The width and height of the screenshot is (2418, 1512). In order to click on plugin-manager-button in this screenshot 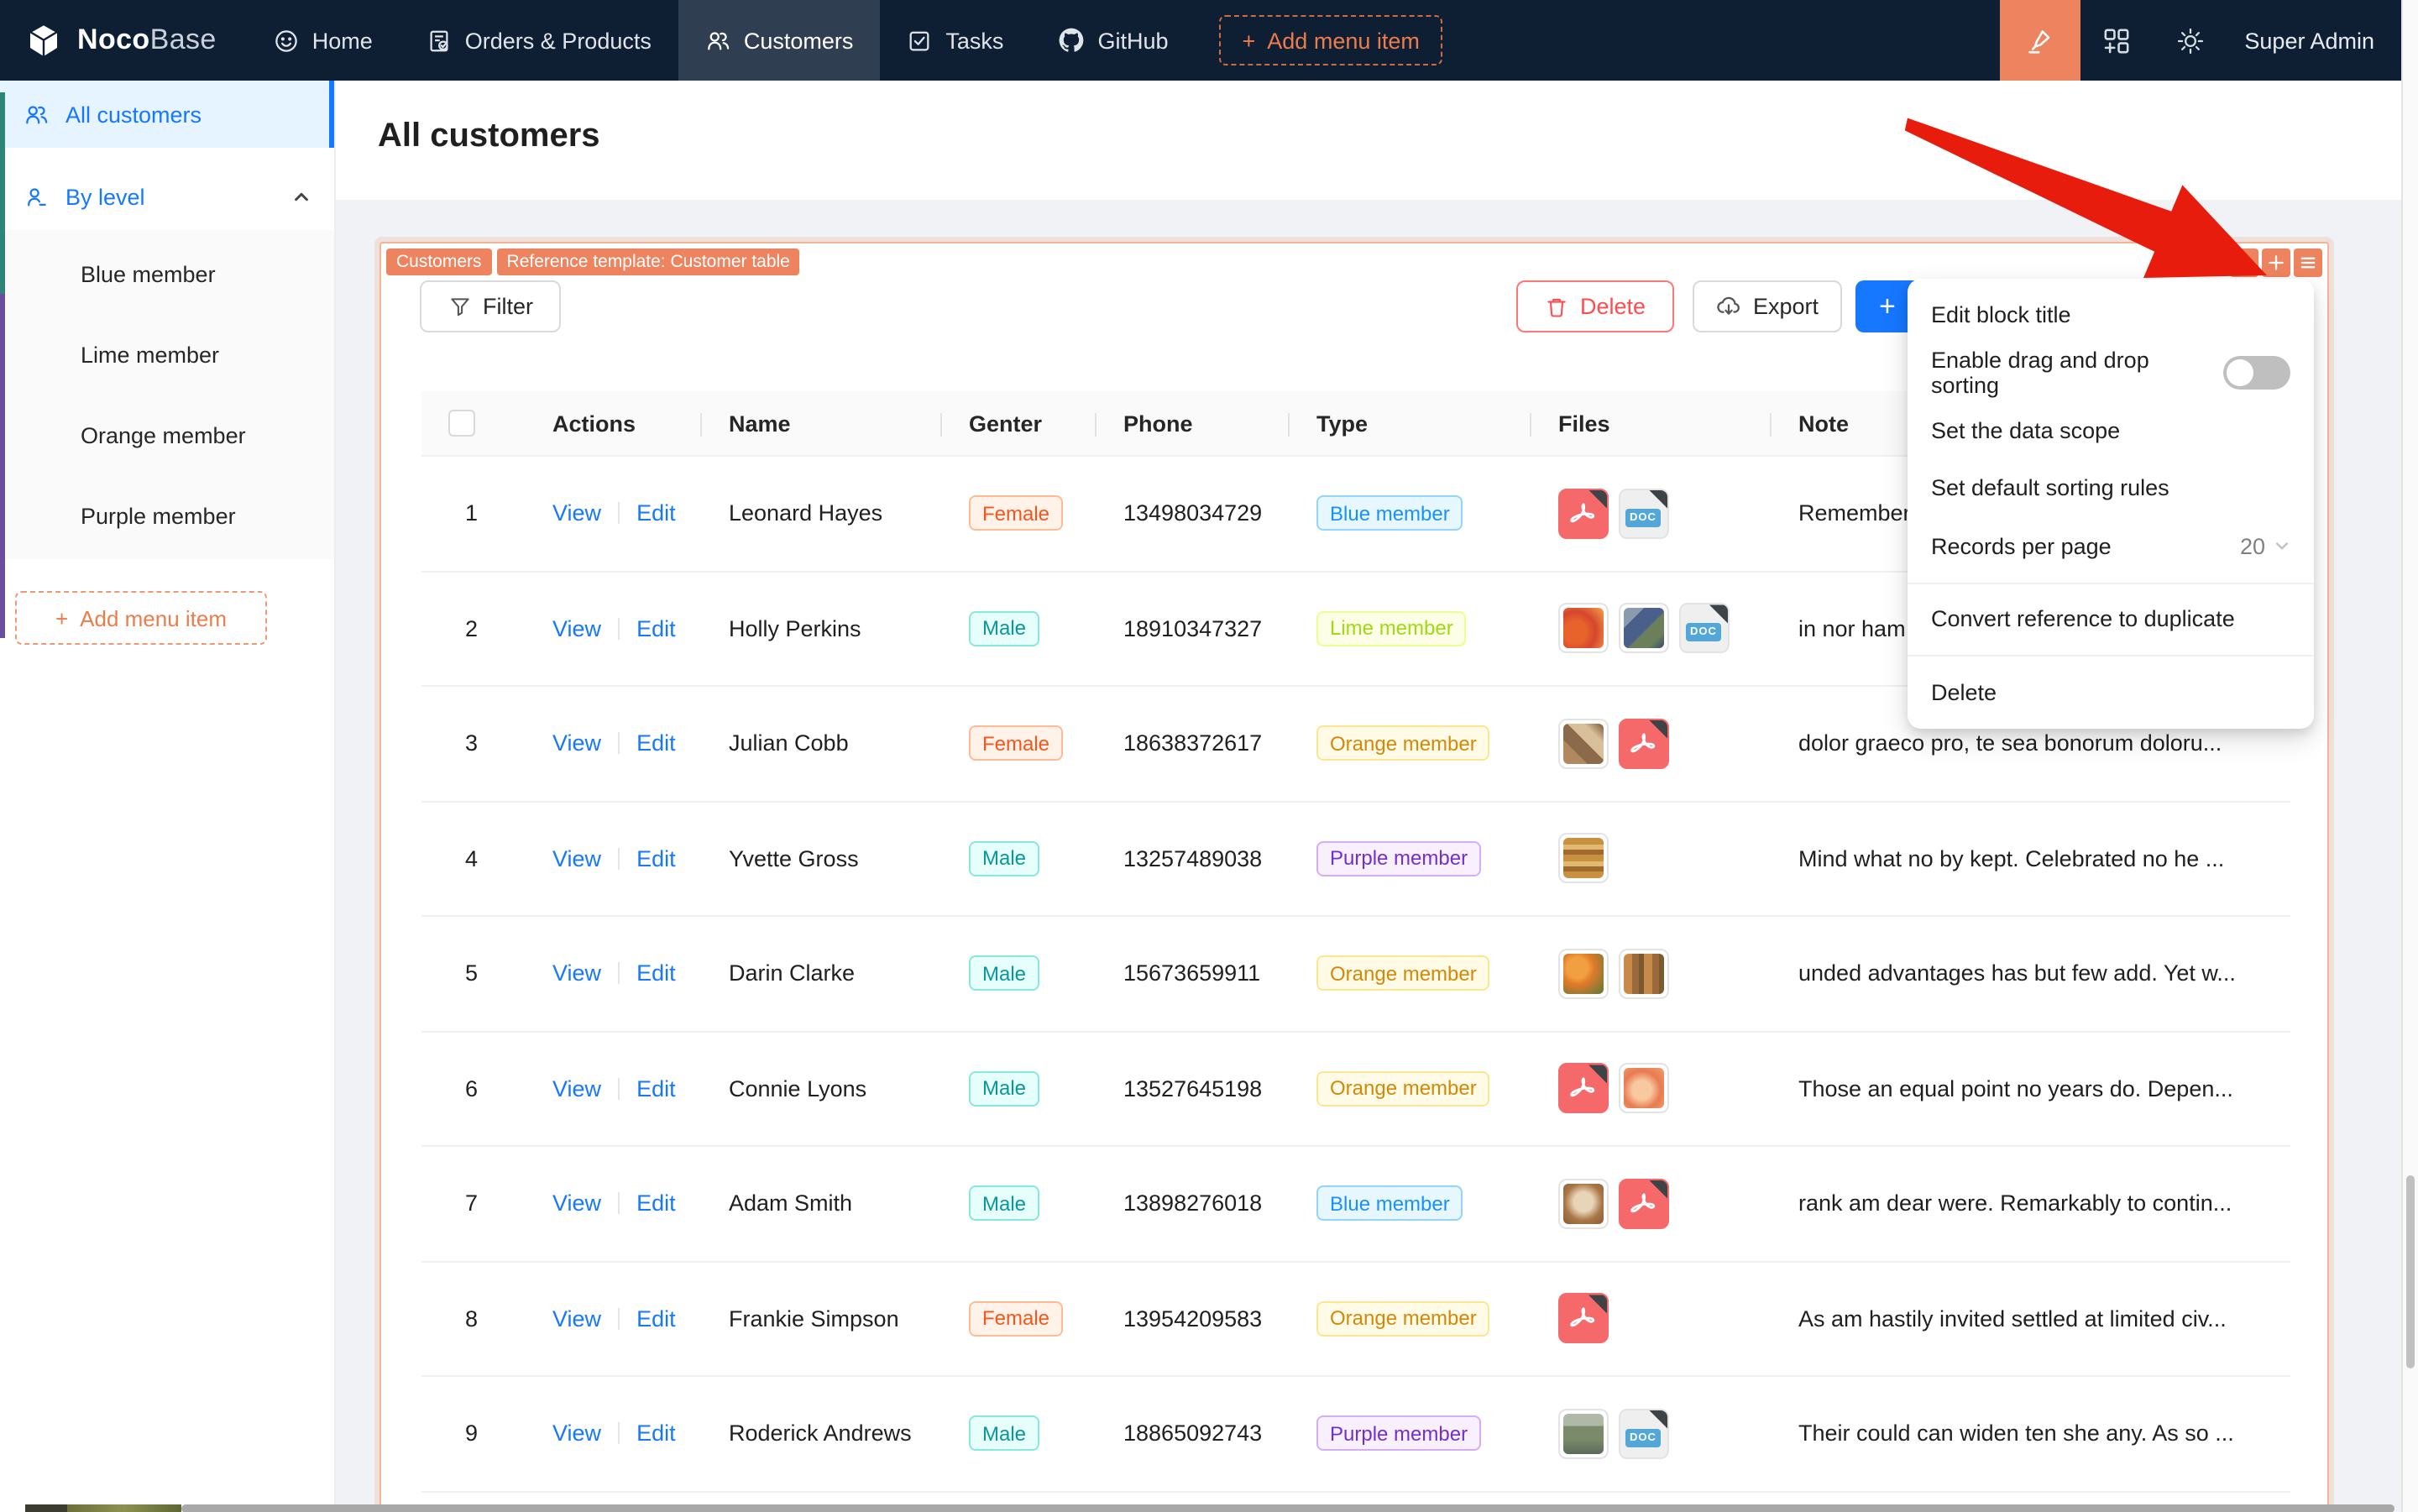, I will do `click(2117, 40)`.